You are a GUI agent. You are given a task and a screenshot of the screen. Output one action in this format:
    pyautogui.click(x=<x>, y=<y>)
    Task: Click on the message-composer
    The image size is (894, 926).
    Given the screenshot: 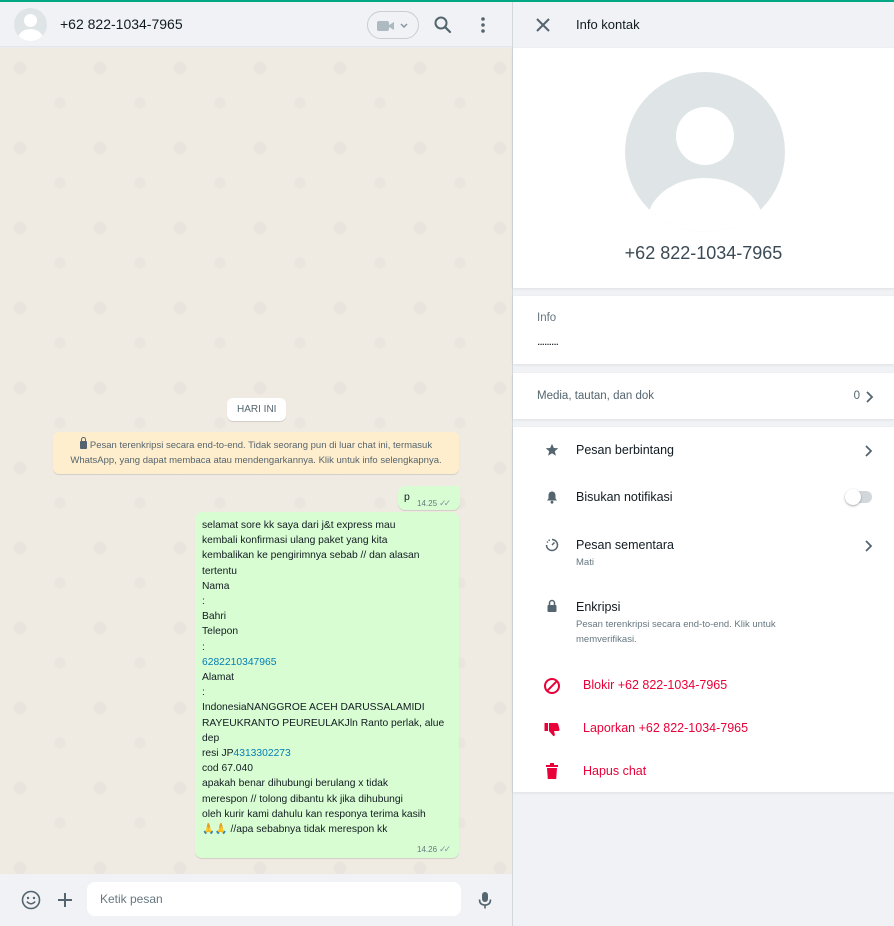 What is the action you would take?
    pyautogui.click(x=256, y=900)
    